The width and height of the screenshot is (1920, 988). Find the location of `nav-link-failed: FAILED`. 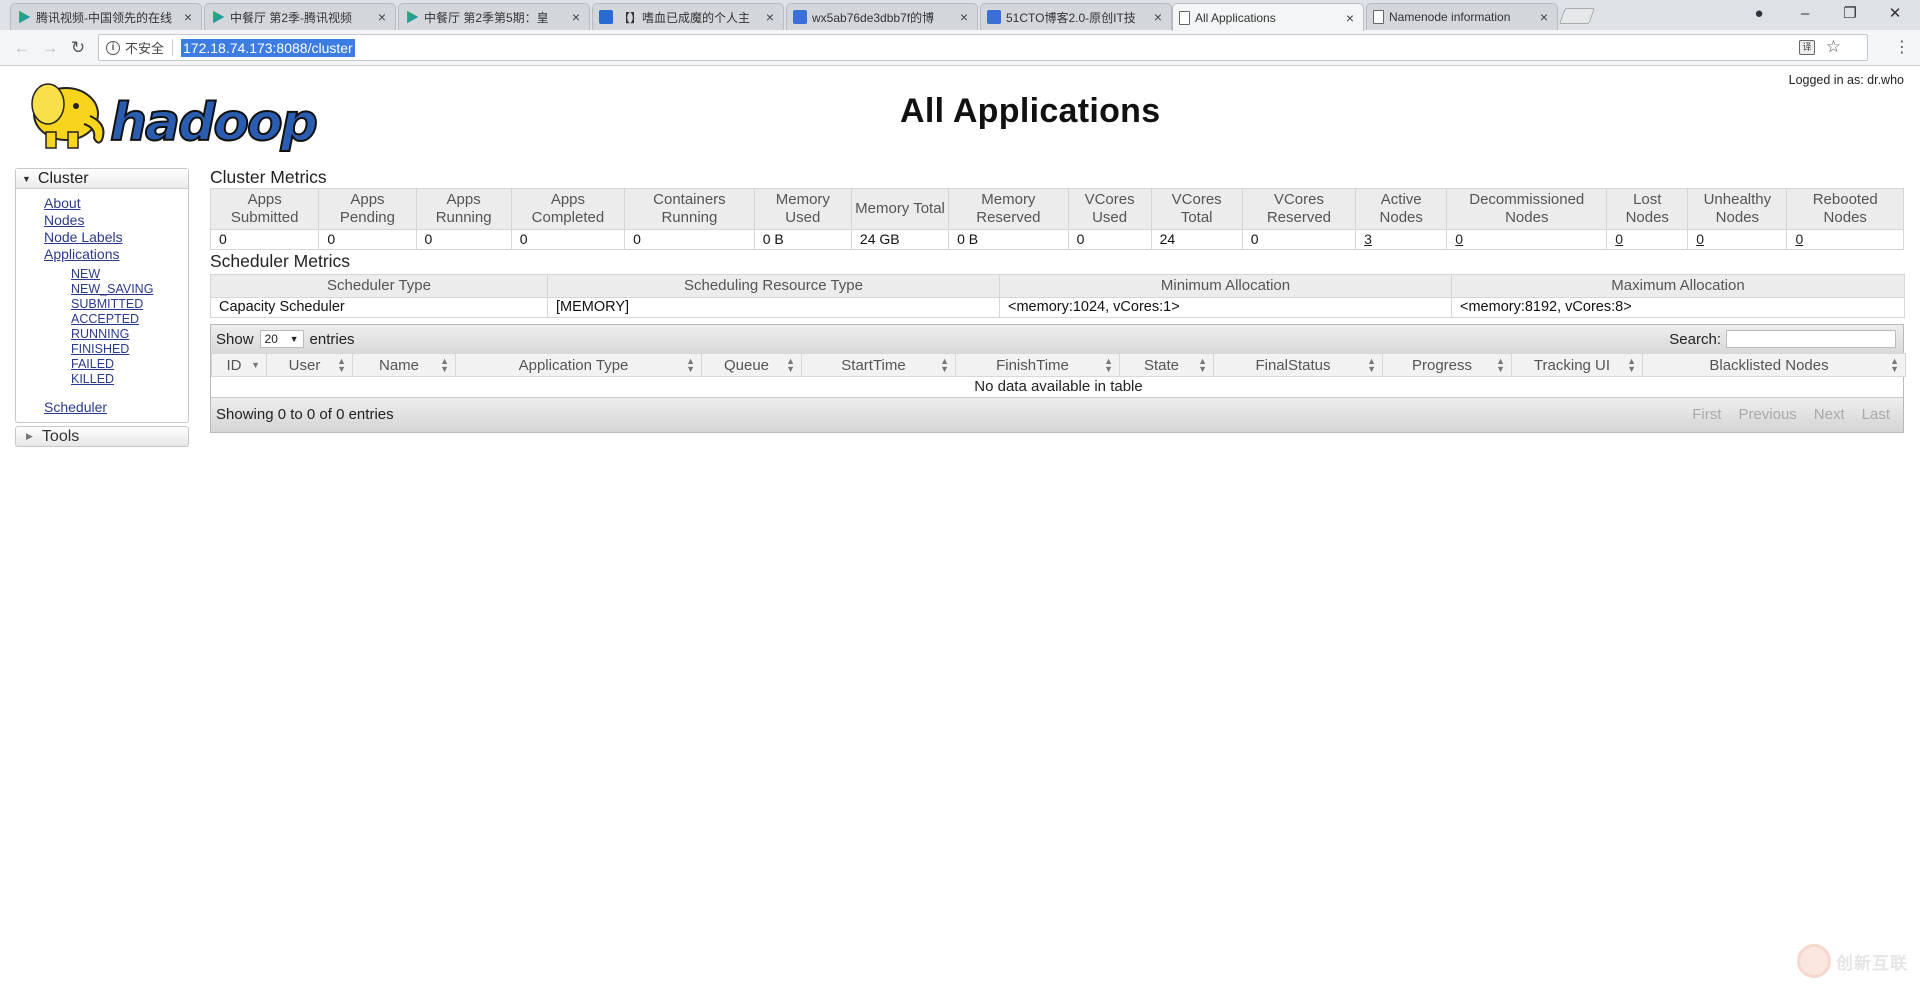

nav-link-failed: FAILED is located at coordinates (129, 364).